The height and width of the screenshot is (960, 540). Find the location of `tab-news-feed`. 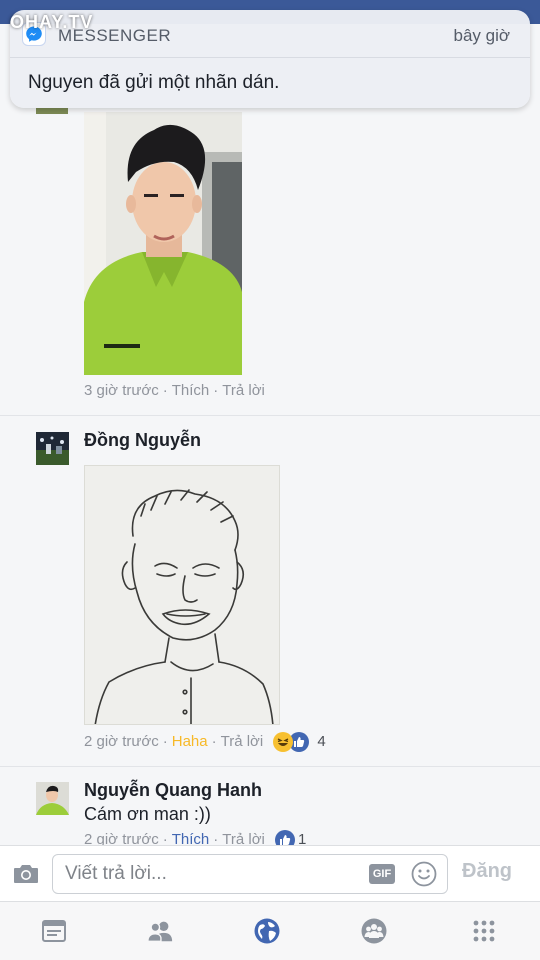

tab-news-feed is located at coordinates (54, 931).